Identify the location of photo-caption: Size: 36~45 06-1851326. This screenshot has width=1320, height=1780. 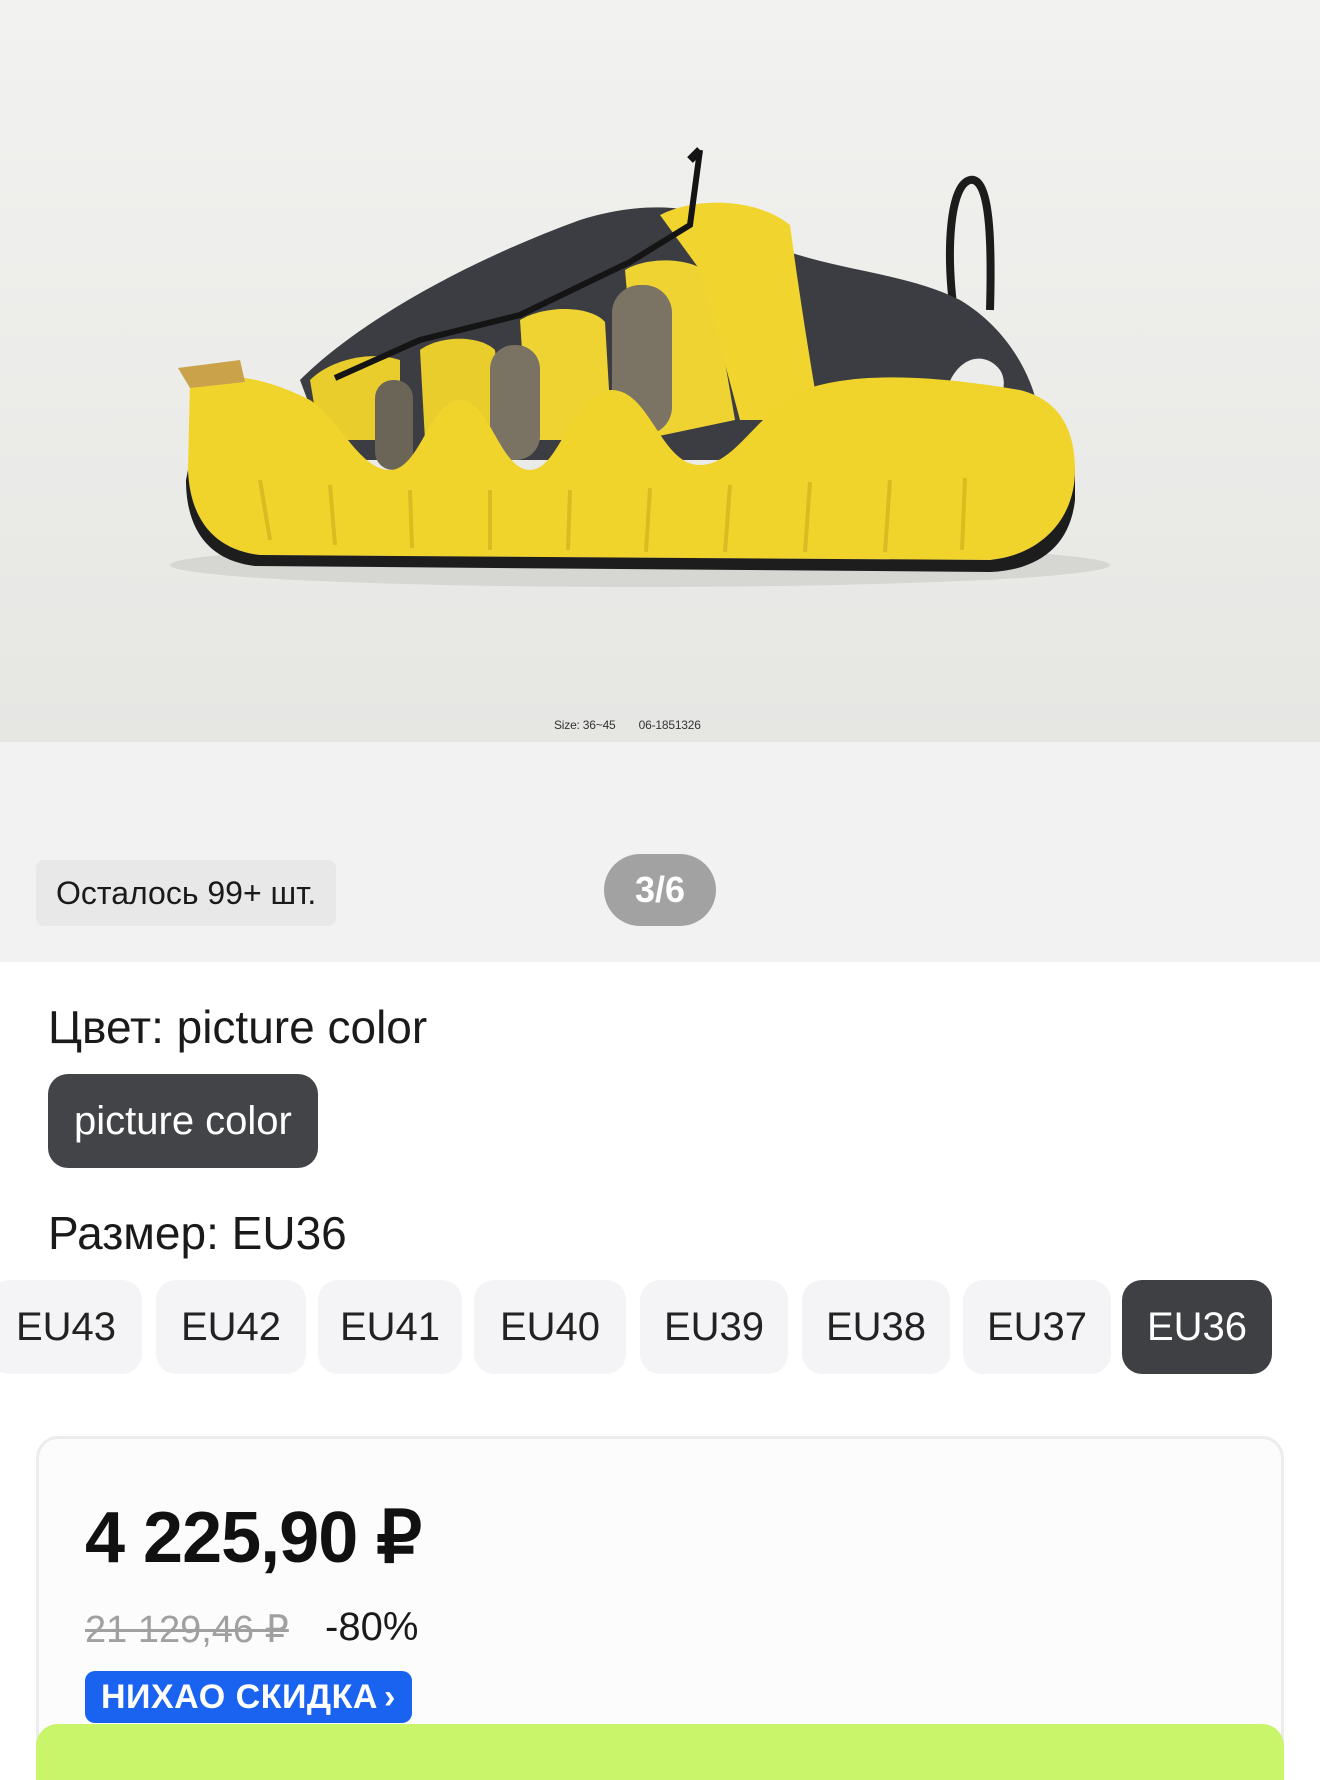
(627, 725).